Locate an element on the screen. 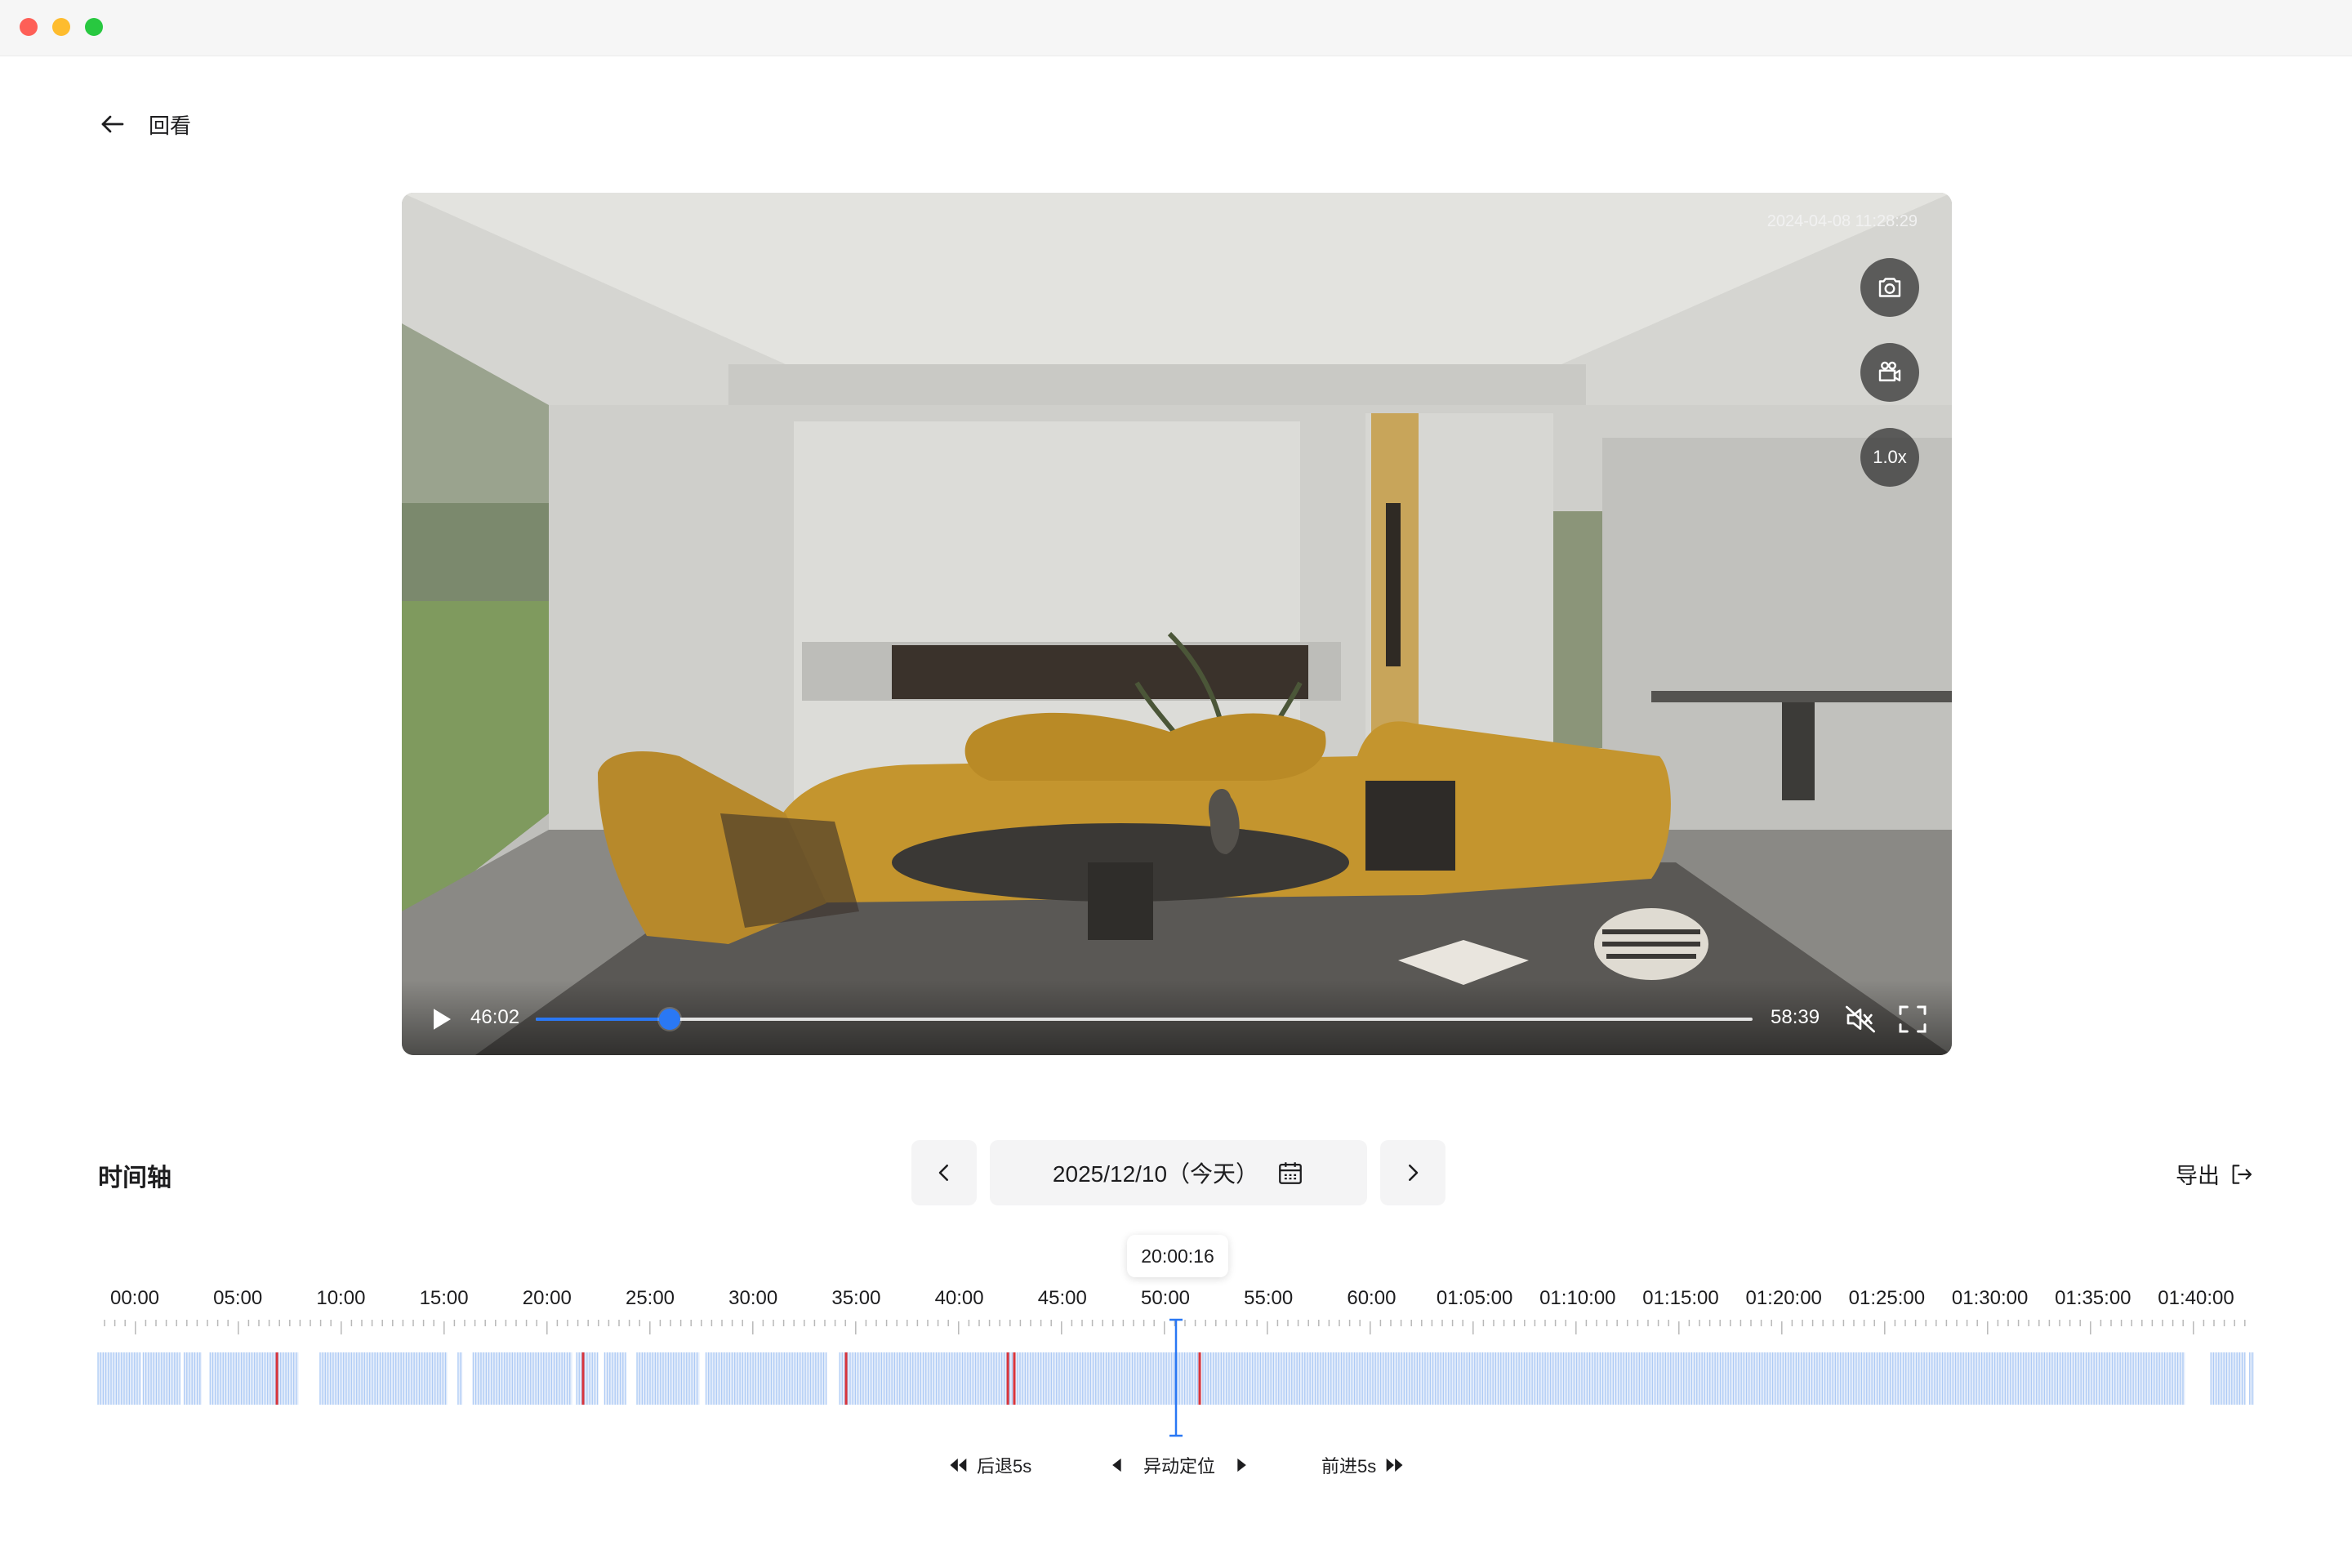  export-button: 导出 is located at coordinates (2215, 1174).